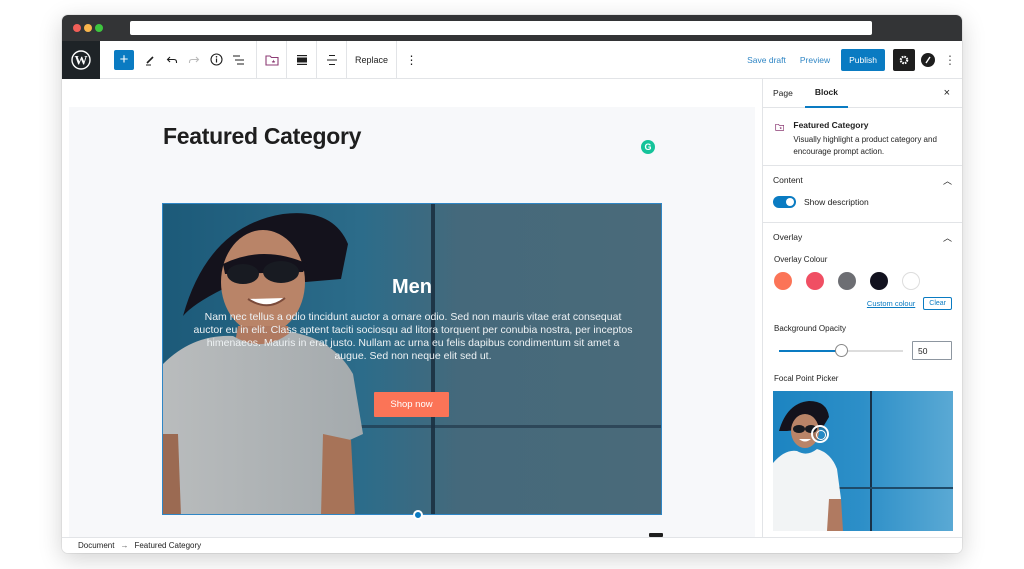  Describe the element at coordinates (194, 60) in the screenshot. I see `redo-icon` at that location.